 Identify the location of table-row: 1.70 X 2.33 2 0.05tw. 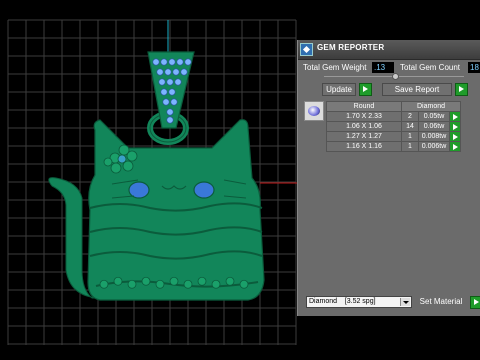
(393, 116).